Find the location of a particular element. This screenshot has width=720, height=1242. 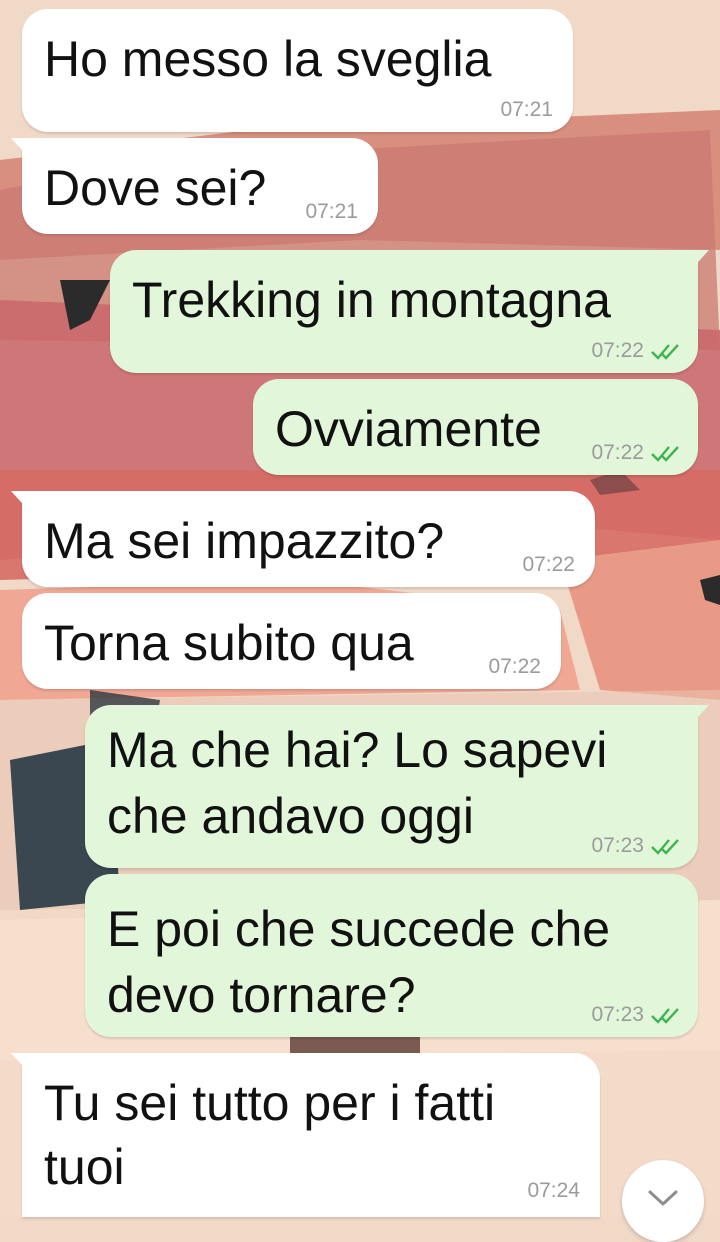

message-text: E poi che succede che devo tornare? is located at coordinates (359, 962).